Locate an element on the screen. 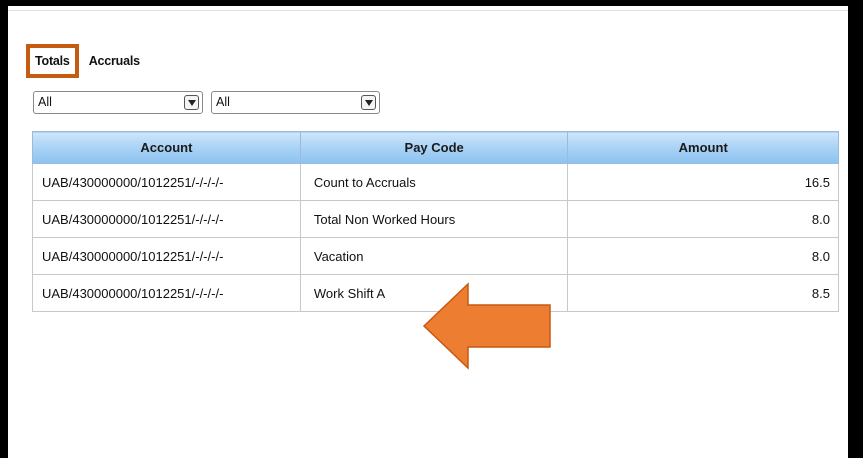 Image resolution: width=863 pixels, height=458 pixels. paycode-filter-select: All is located at coordinates (295, 102).